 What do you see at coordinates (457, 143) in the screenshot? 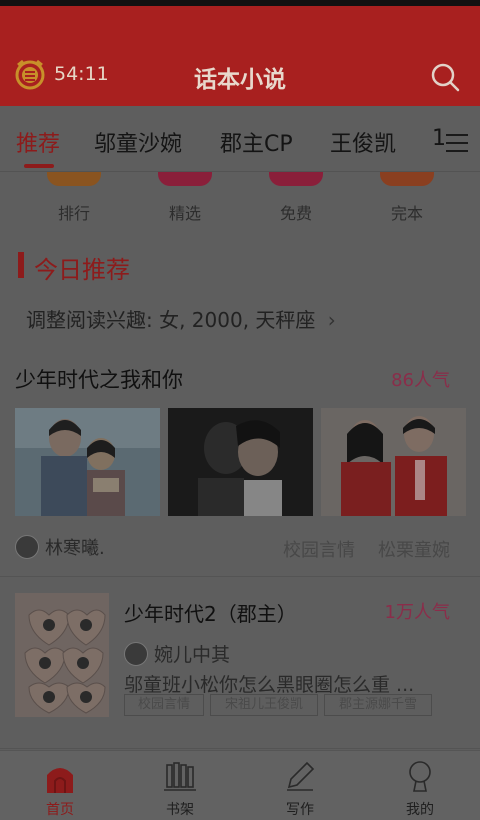
I see `menu-icon` at bounding box center [457, 143].